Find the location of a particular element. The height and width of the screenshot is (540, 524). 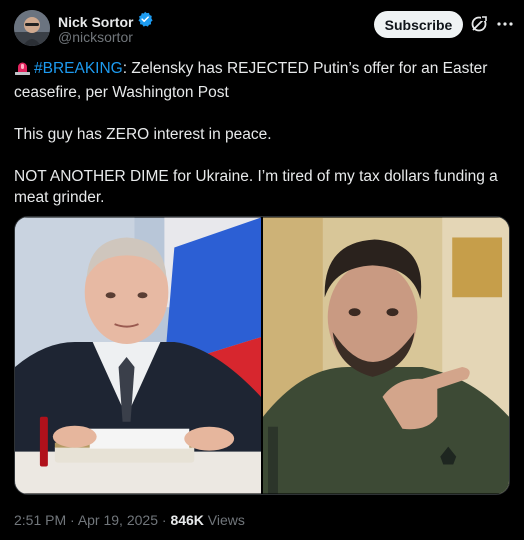

views-count: 846K is located at coordinates (187, 520).